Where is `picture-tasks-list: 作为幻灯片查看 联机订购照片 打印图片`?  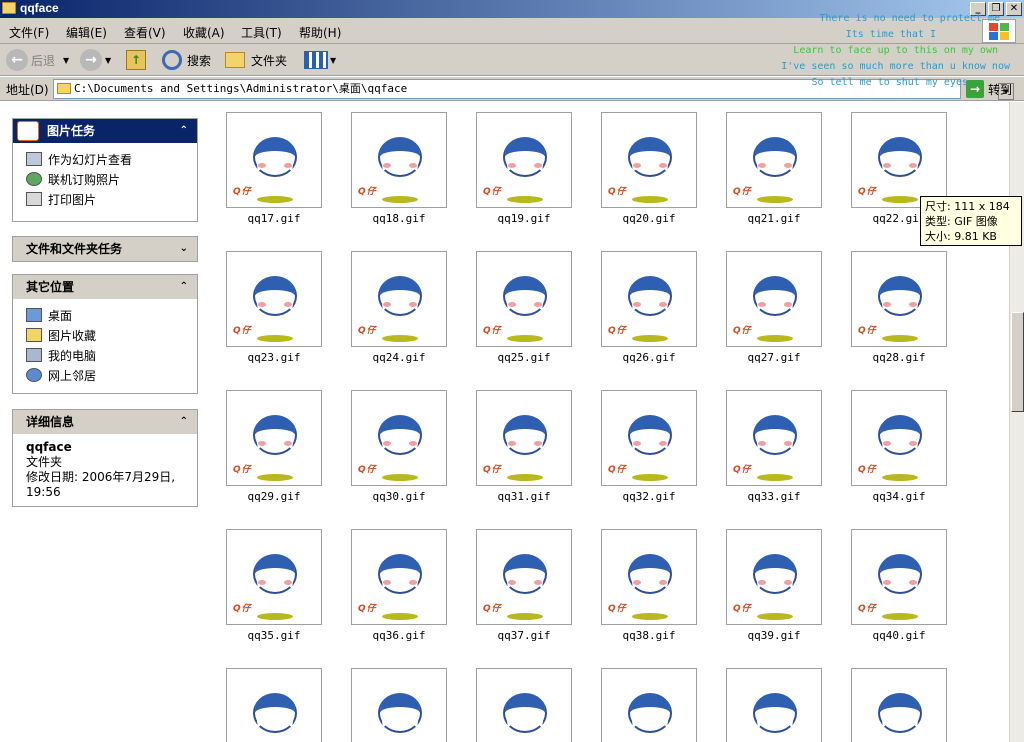
picture-tasks-list: 作为幻灯片查看 联机订购照片 打印图片 is located at coordinates (105, 179).